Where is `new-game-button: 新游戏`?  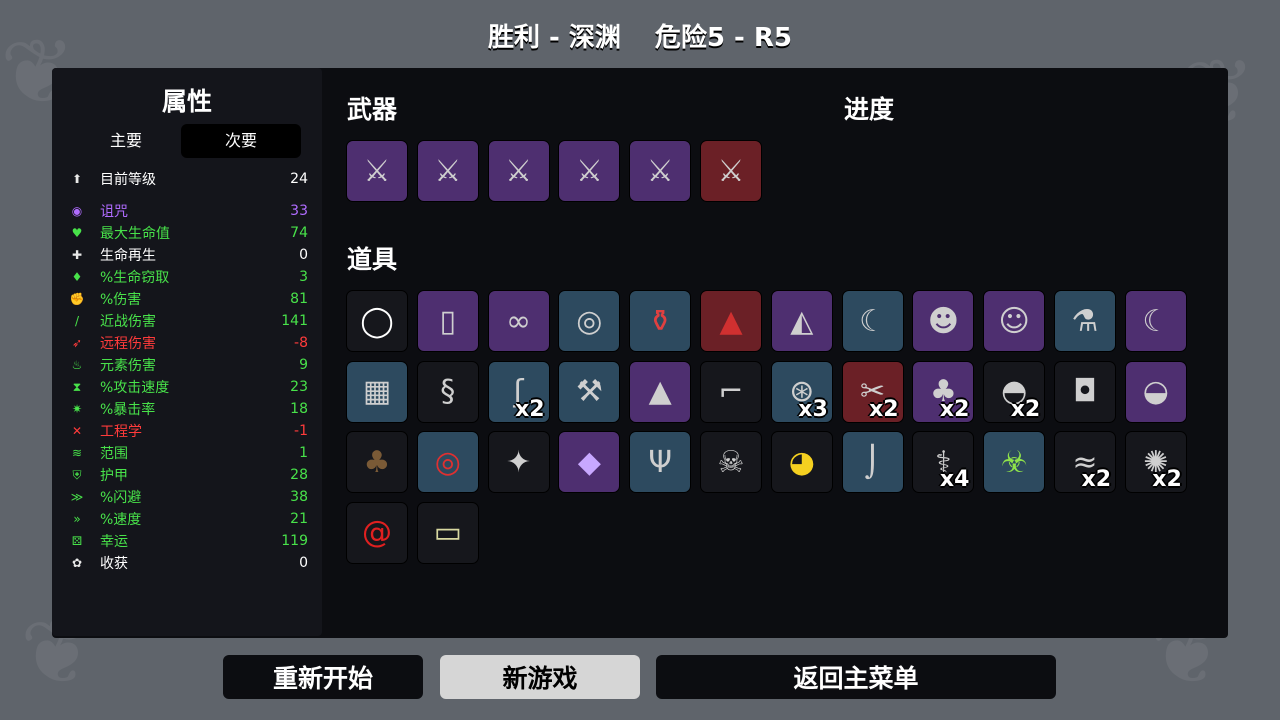 new-game-button: 新游戏 is located at coordinates (540, 677).